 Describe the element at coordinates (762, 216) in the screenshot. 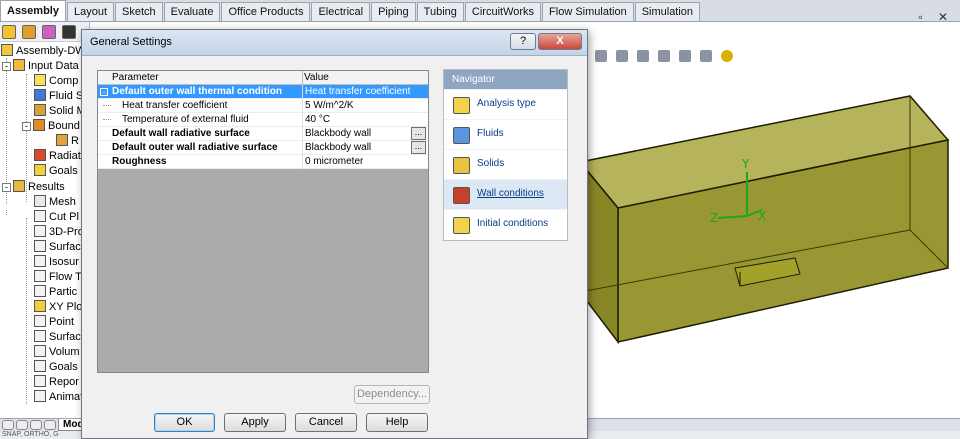

I see `x-axis-label: X` at that location.